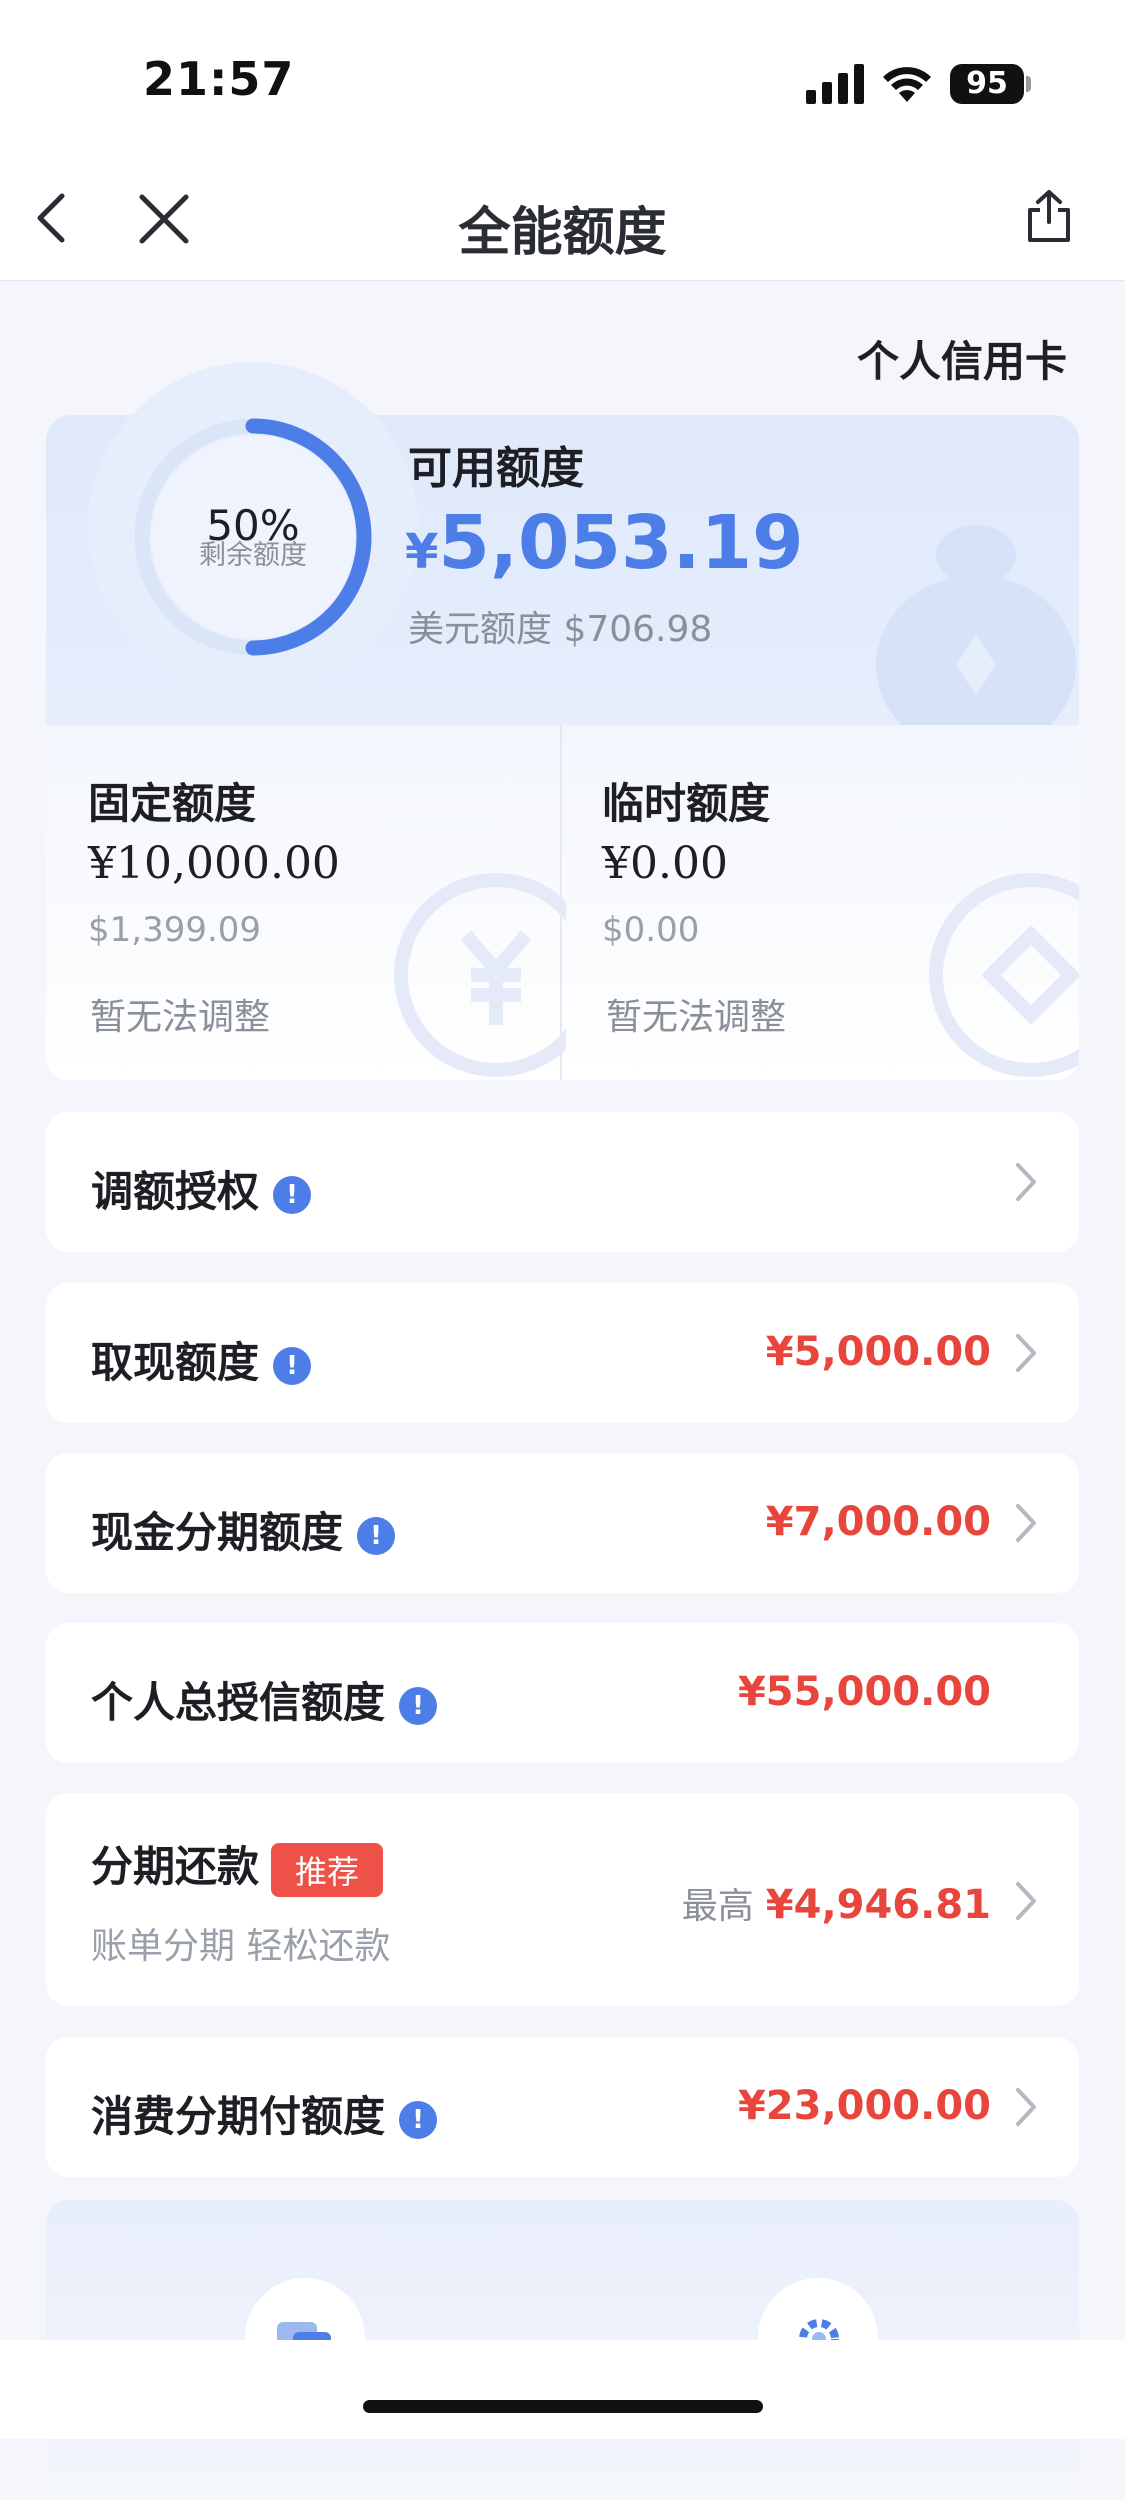 This screenshot has width=1125, height=2500. Describe the element at coordinates (219, 79) in the screenshot. I see `status-time: 21:57` at that location.